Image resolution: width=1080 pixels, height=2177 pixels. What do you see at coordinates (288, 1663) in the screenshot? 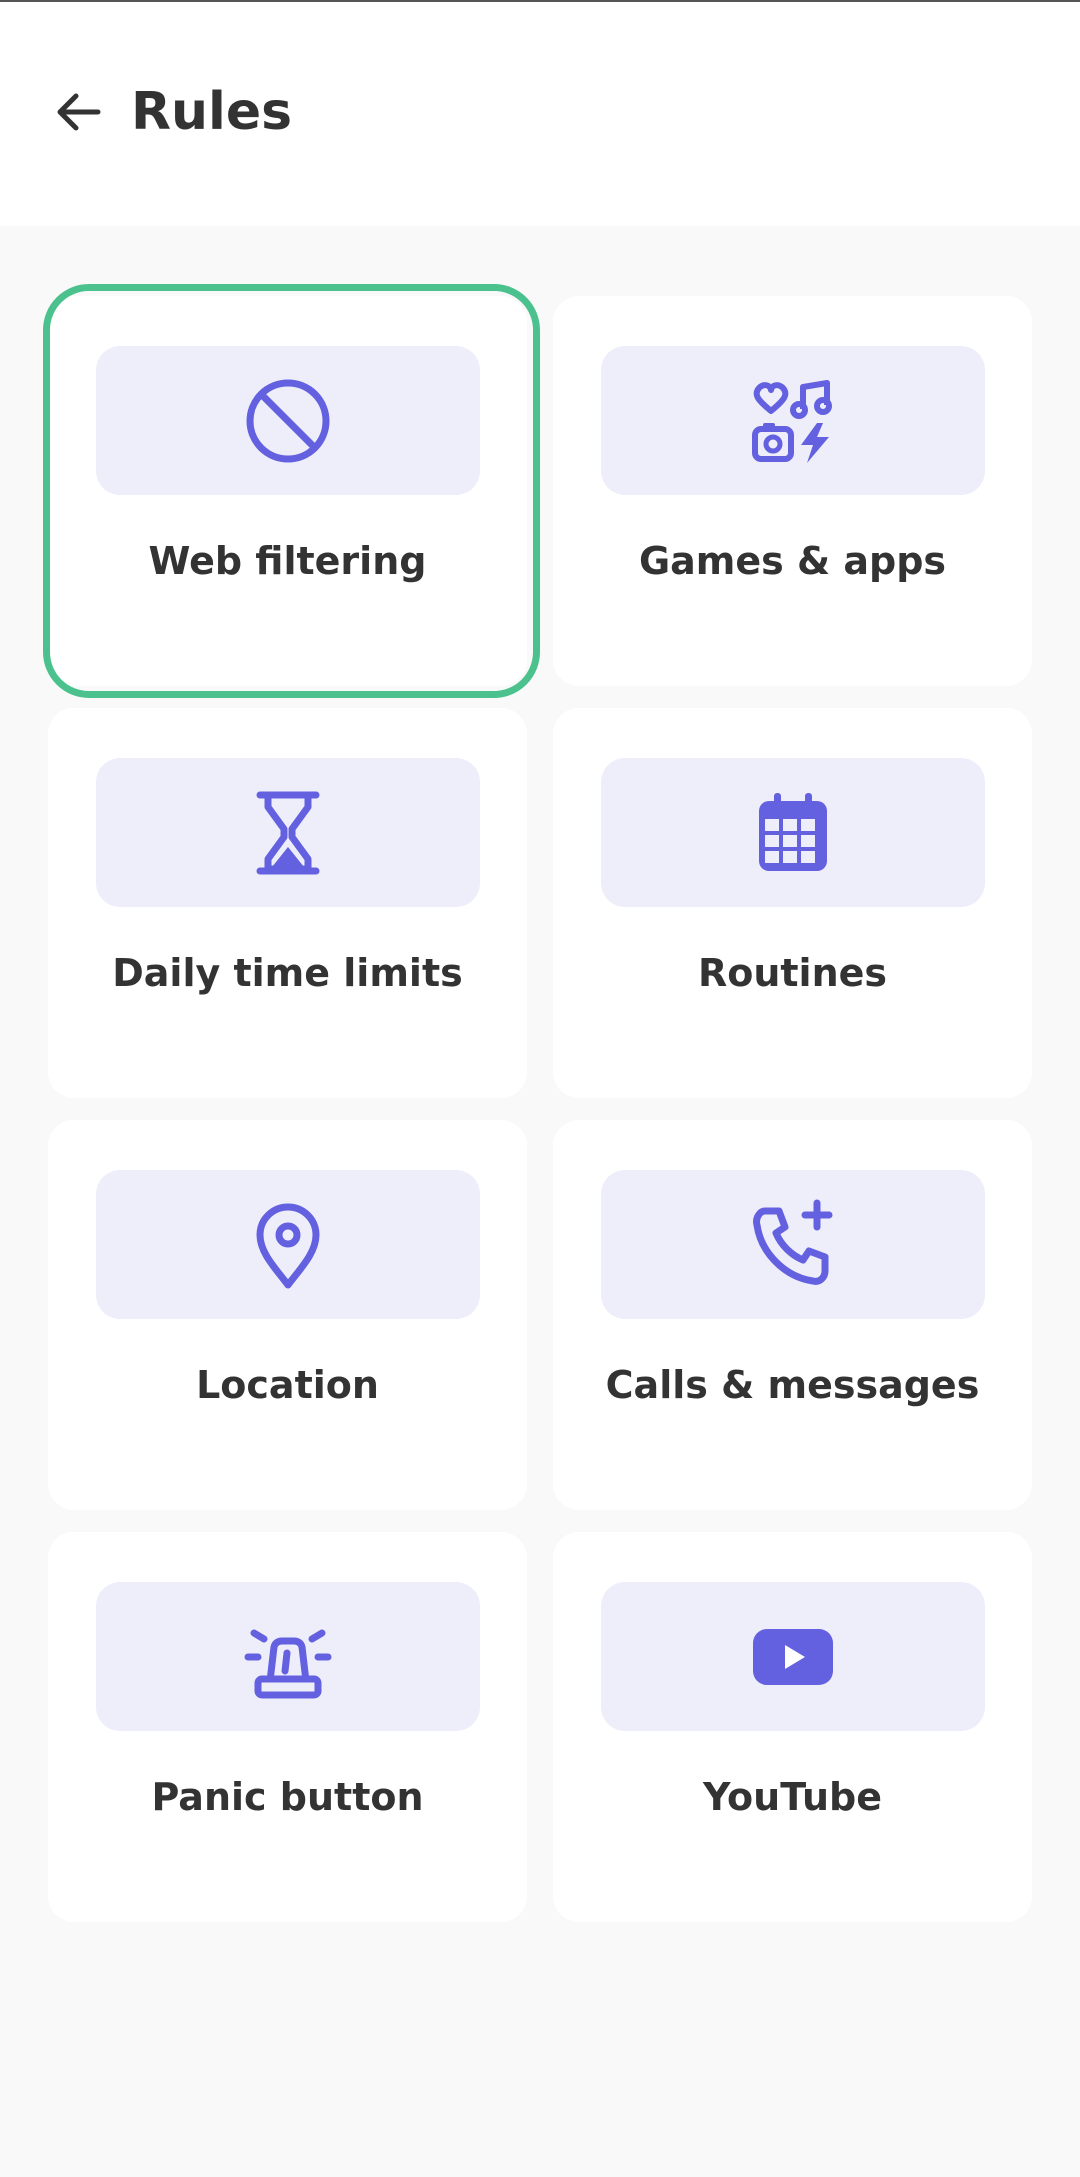
I see `siren-icon` at bounding box center [288, 1663].